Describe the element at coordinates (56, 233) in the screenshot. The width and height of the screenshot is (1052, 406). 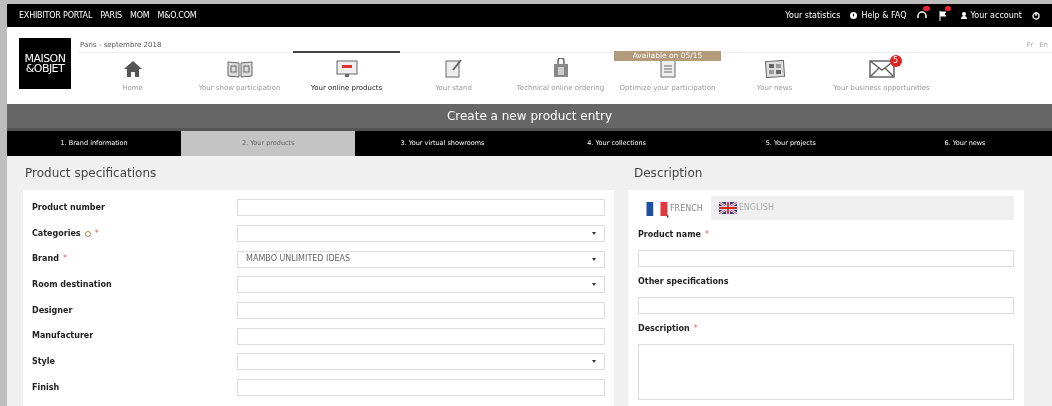
I see `field-label: Categories` at that location.